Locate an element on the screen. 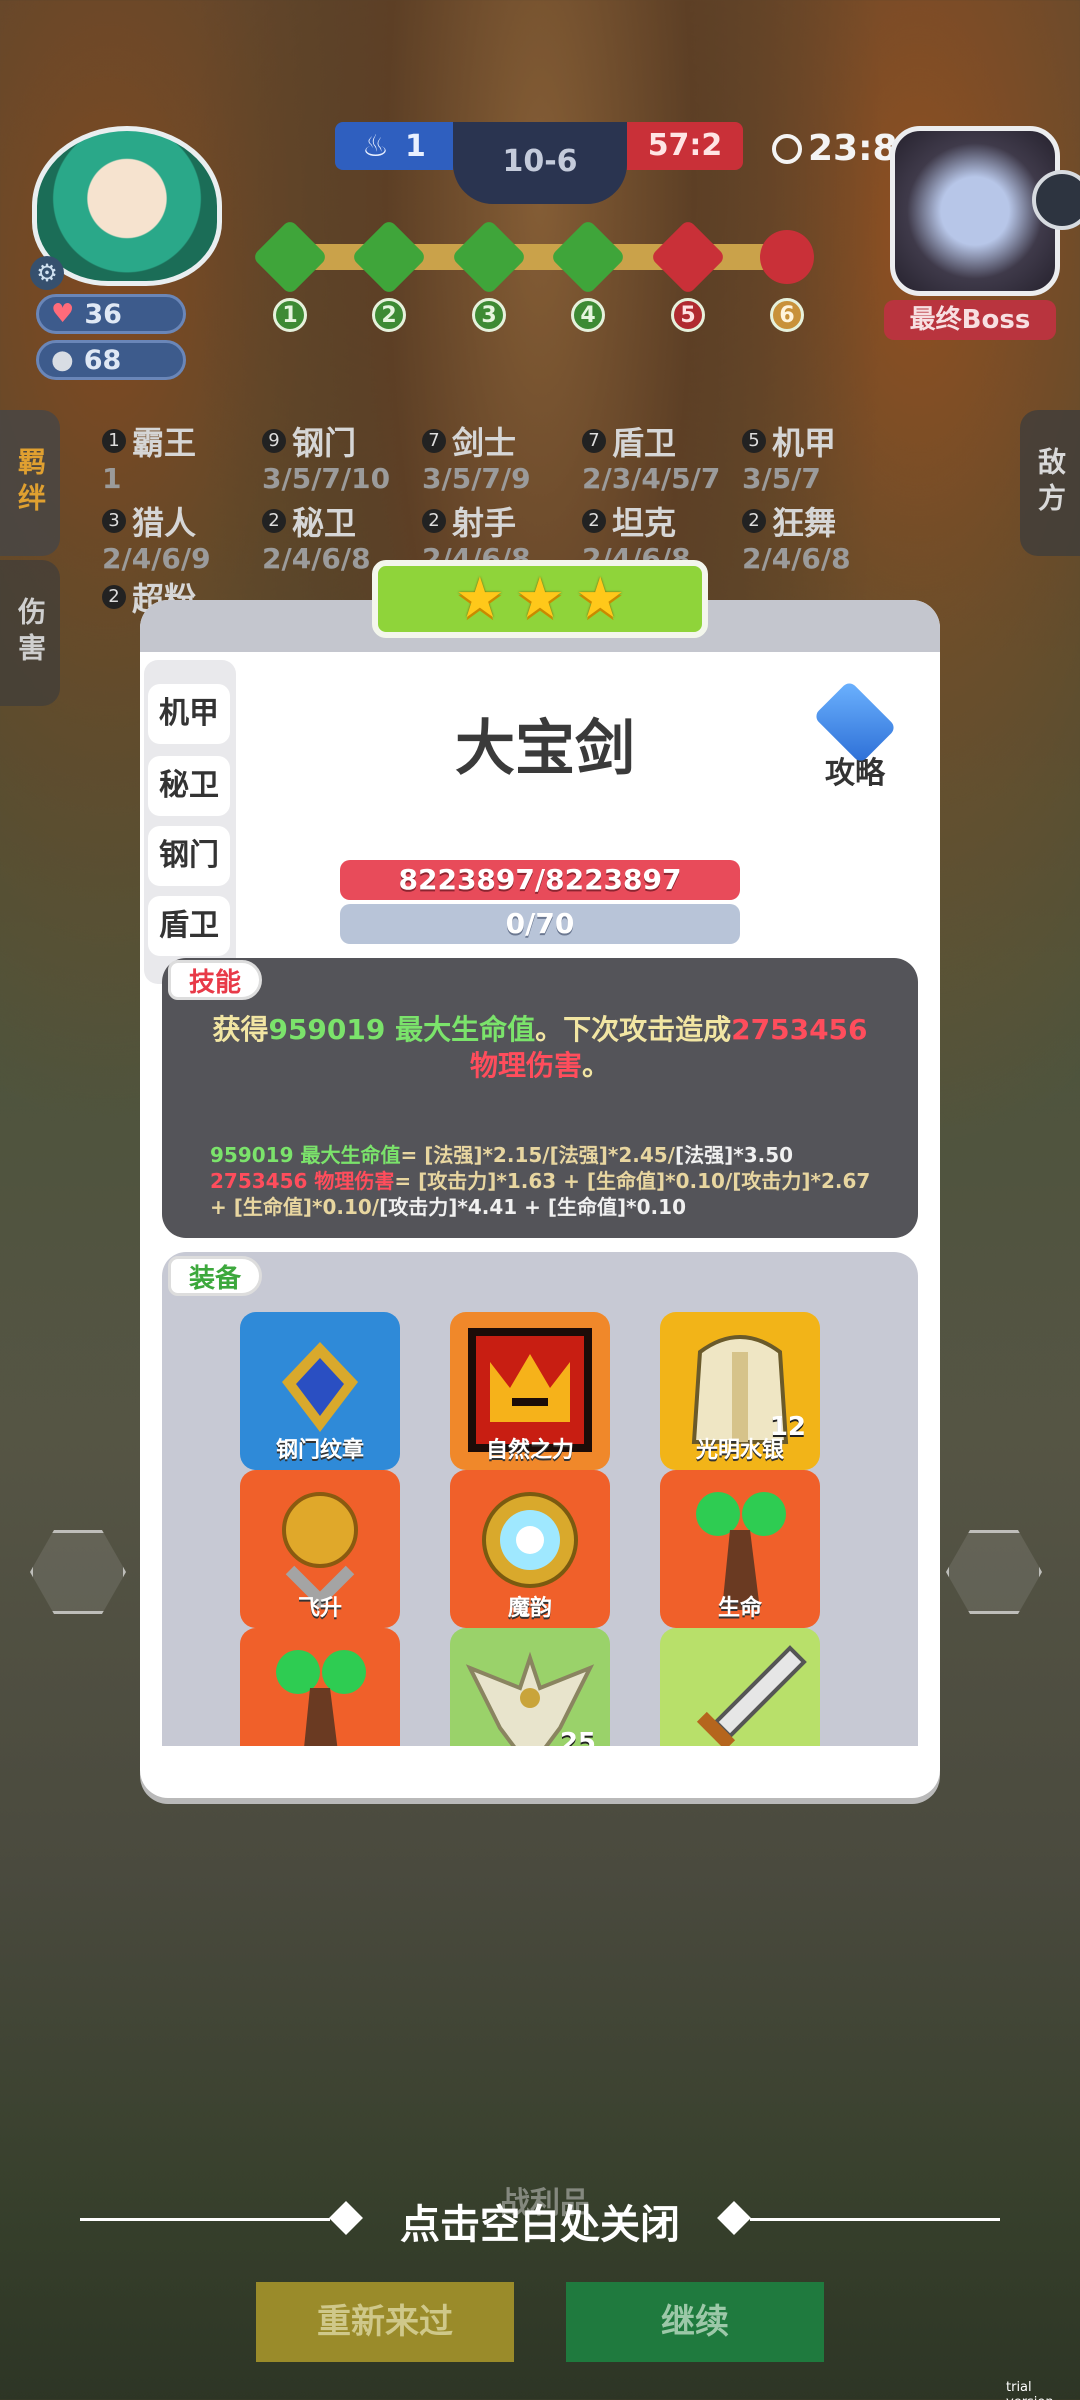 The image size is (1080, 2400). bond-item: 3 猎人 2/4/6/9 is located at coordinates (177, 536).